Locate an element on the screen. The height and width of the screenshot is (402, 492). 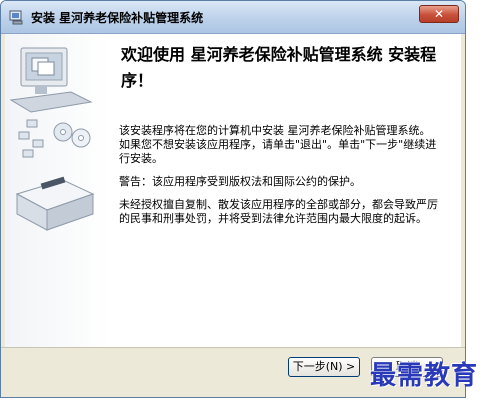
welcome-heading: 欢迎使用 星河养老保险补贴管理系统 安装程序！ is located at coordinates (279, 67).